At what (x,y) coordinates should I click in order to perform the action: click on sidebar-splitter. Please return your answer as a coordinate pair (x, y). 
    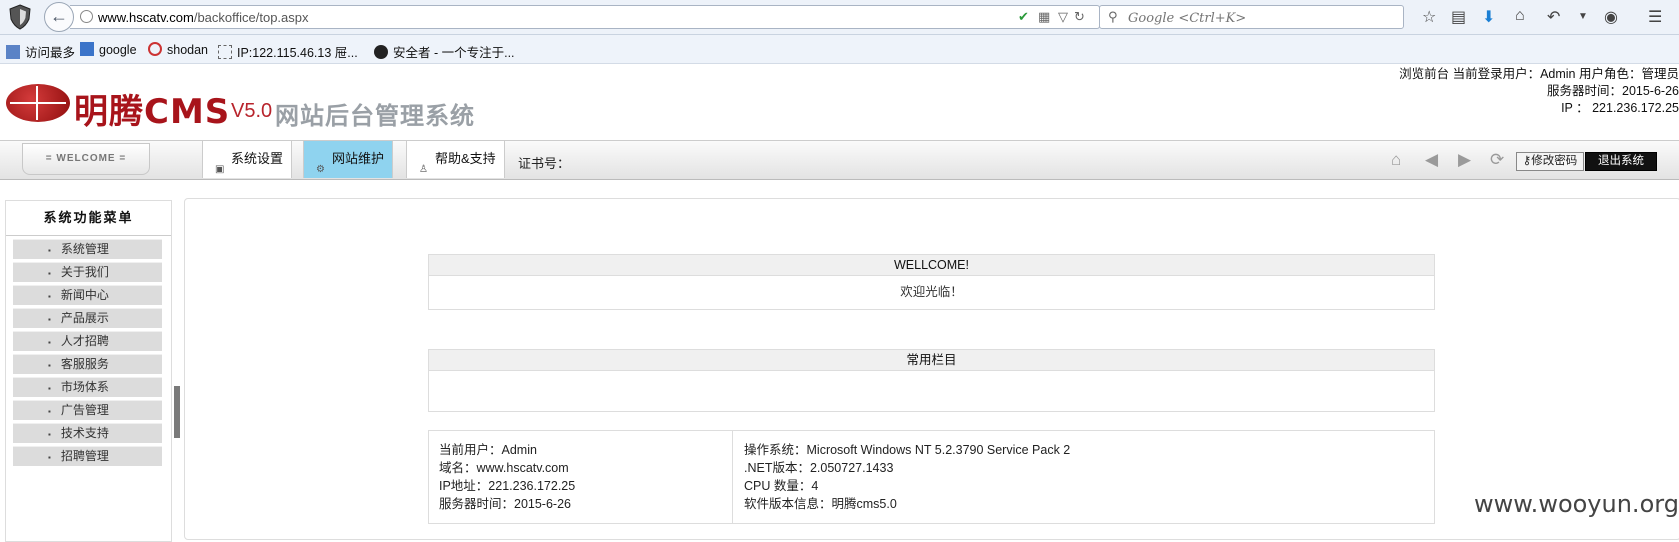
    Looking at the image, I should click on (177, 412).